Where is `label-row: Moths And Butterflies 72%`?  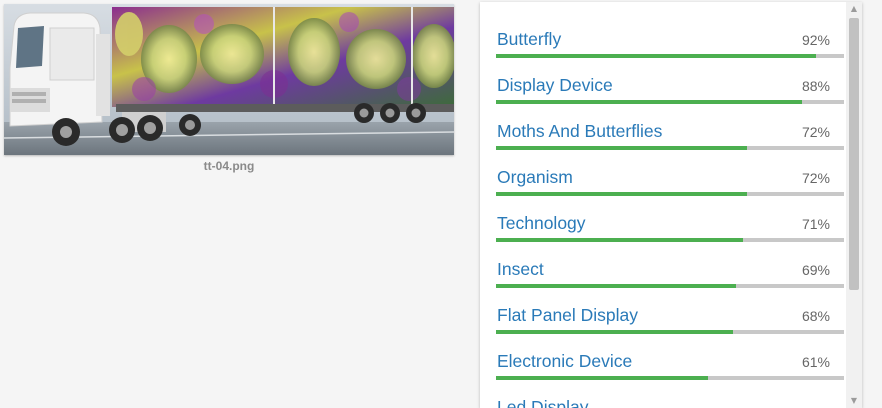 label-row: Moths And Butterflies 72% is located at coordinates (670, 122).